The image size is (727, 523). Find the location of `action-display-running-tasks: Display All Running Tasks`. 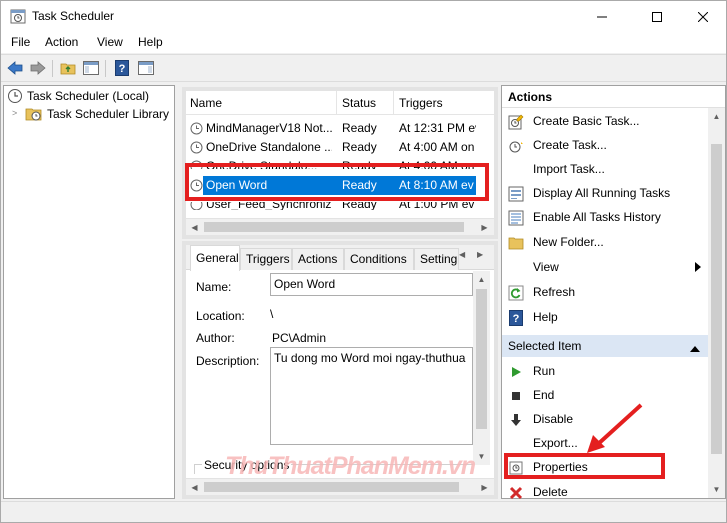

action-display-running-tasks: Display All Running Tasks is located at coordinates (605, 193).